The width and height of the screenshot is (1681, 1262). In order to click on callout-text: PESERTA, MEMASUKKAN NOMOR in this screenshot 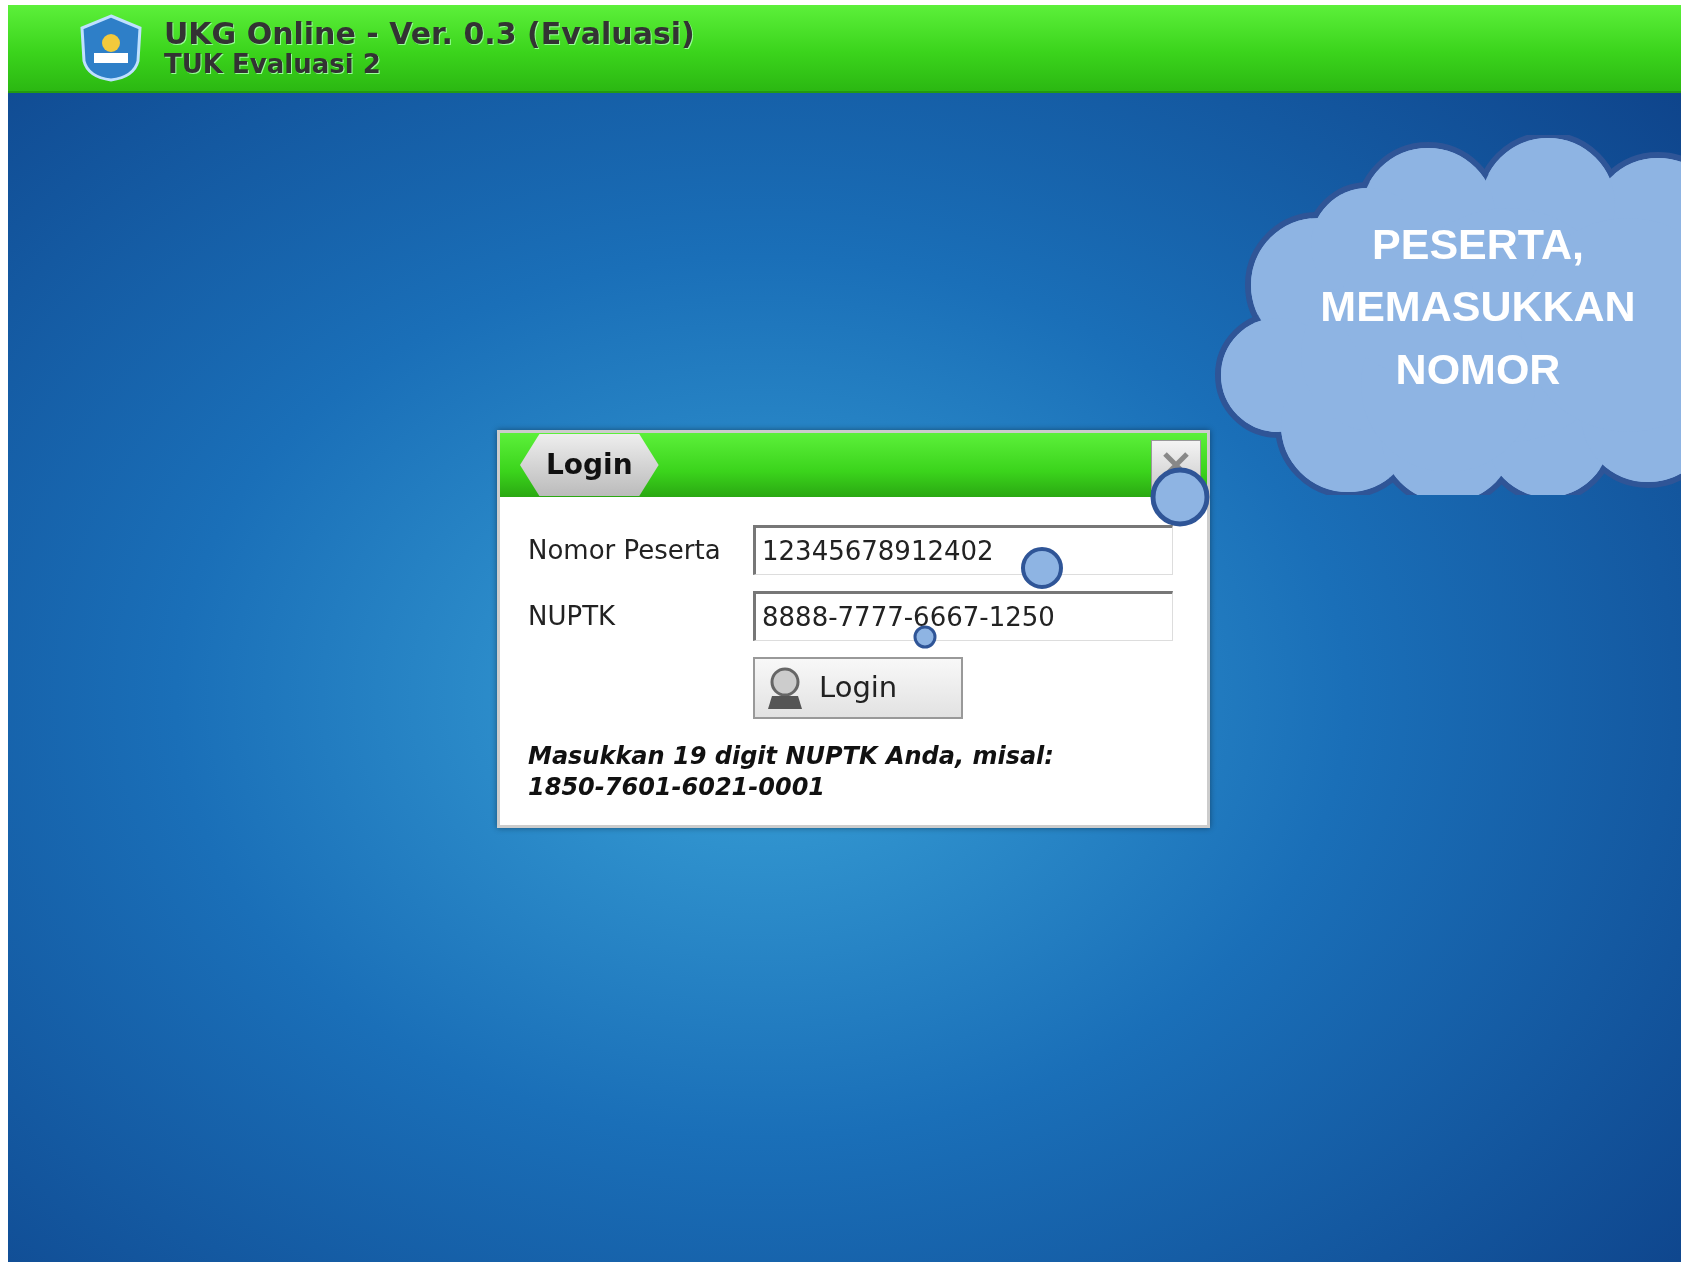, I will do `click(1478, 307)`.